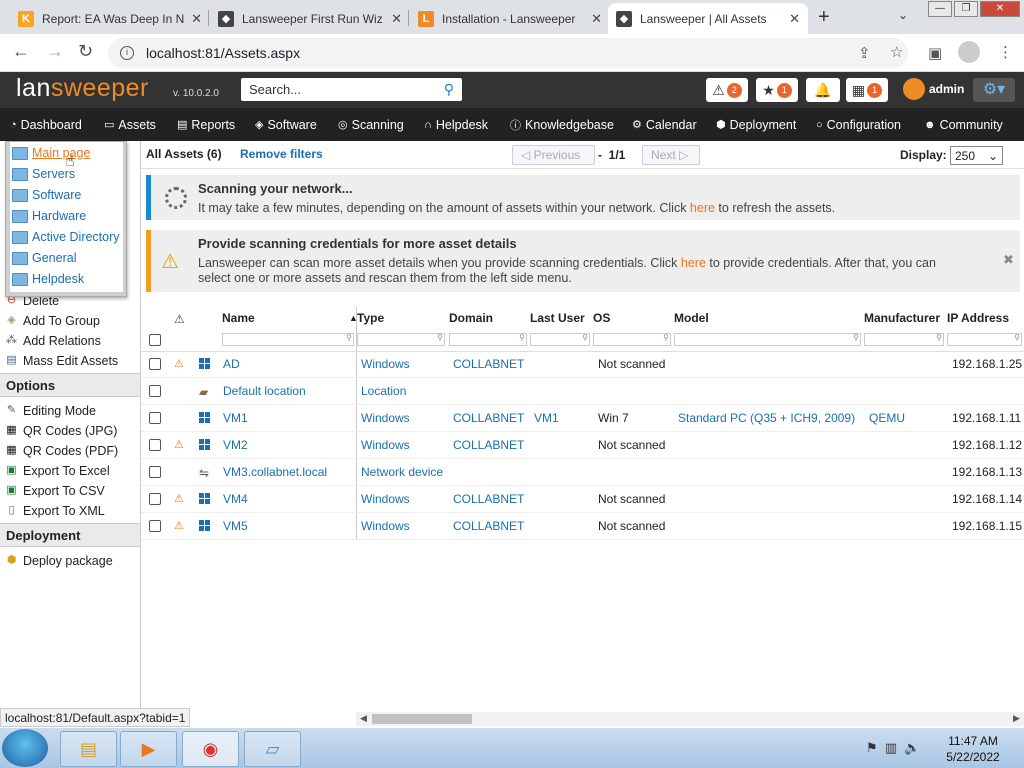 This screenshot has height=768, width=1024. I want to click on maximize-button: ❐, so click(966, 9).